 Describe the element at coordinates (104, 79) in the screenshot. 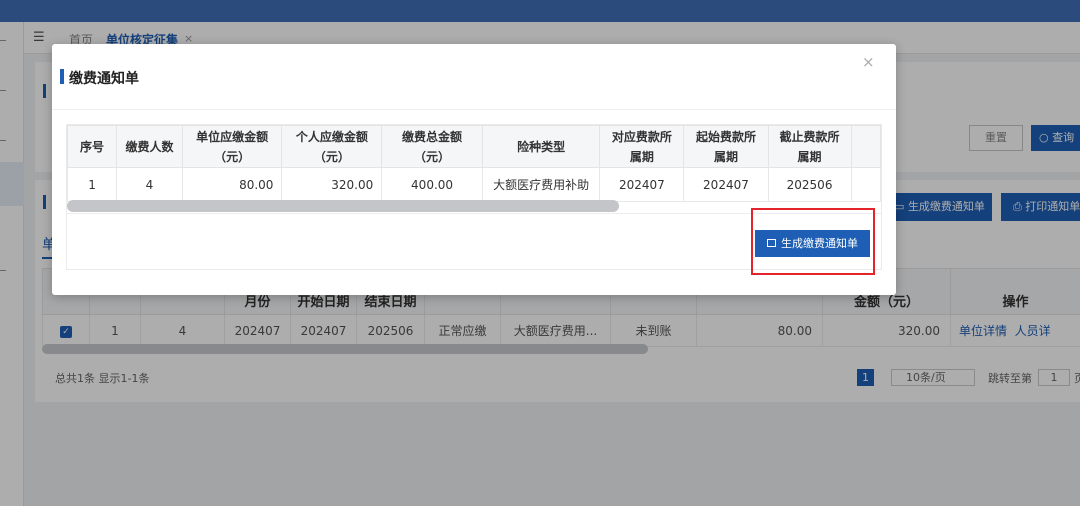

I see `dialog-title: 缴费通知单` at that location.